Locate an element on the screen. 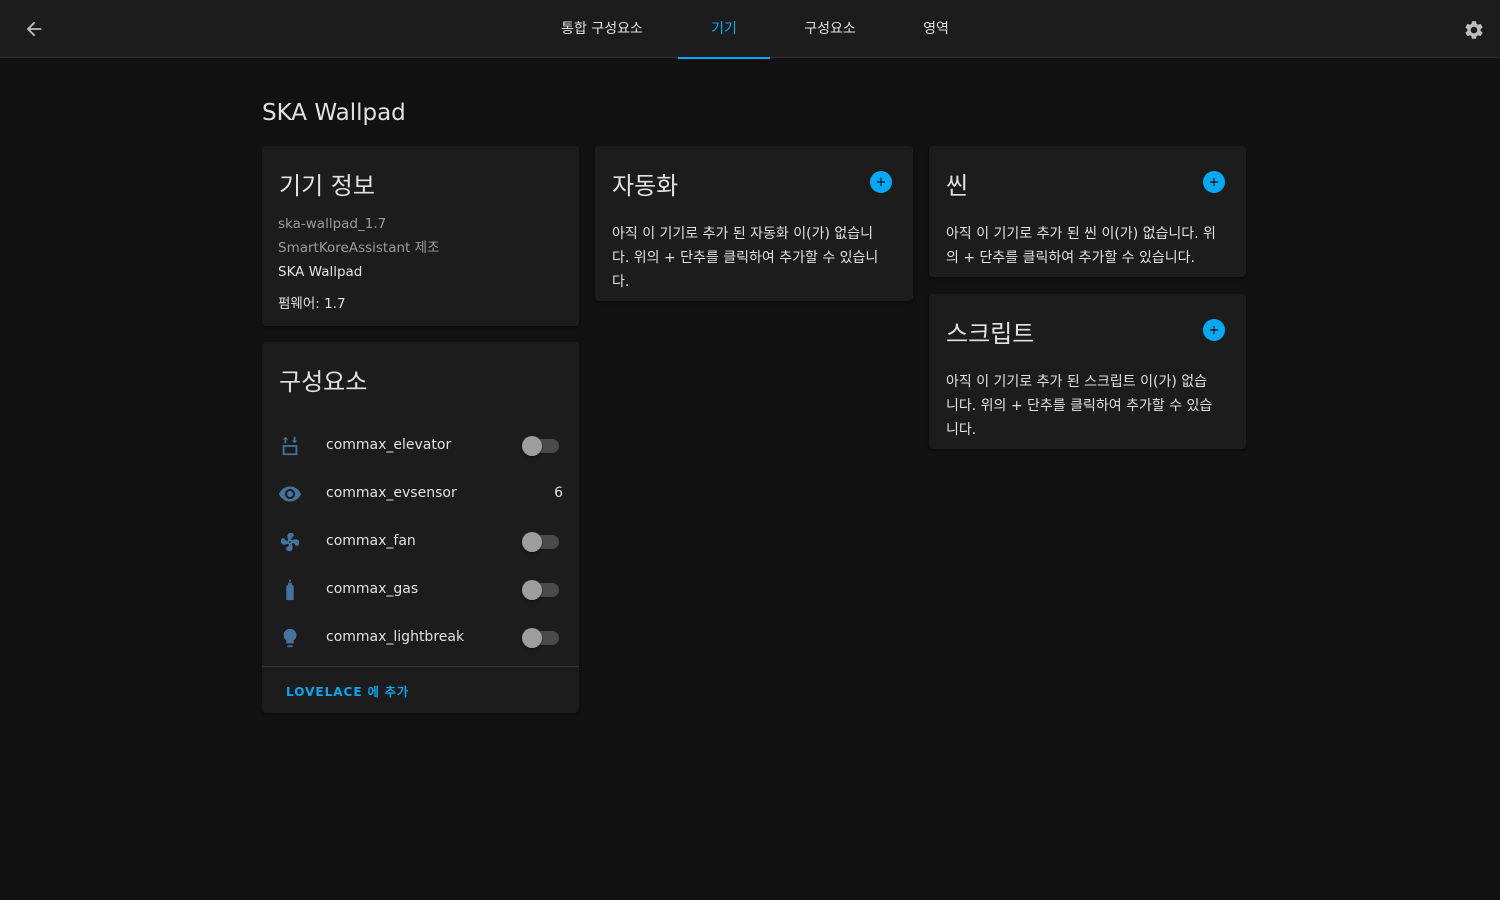 The image size is (1500, 900). tab-bar: 통합 구성요소 기기 구성요소 영역 is located at coordinates (750, 29).